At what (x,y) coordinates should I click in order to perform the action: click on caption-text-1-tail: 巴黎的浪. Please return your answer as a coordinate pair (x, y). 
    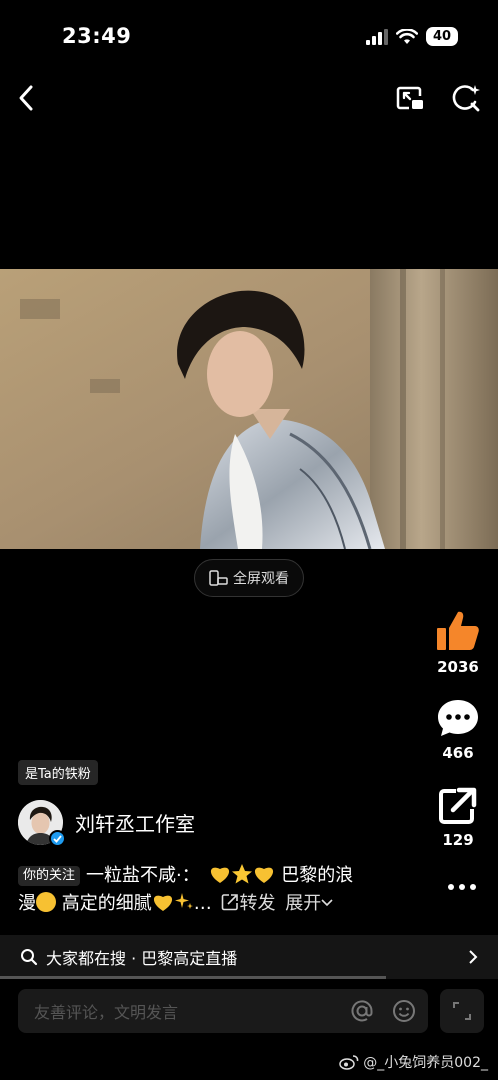
    Looking at the image, I should click on (317, 875).